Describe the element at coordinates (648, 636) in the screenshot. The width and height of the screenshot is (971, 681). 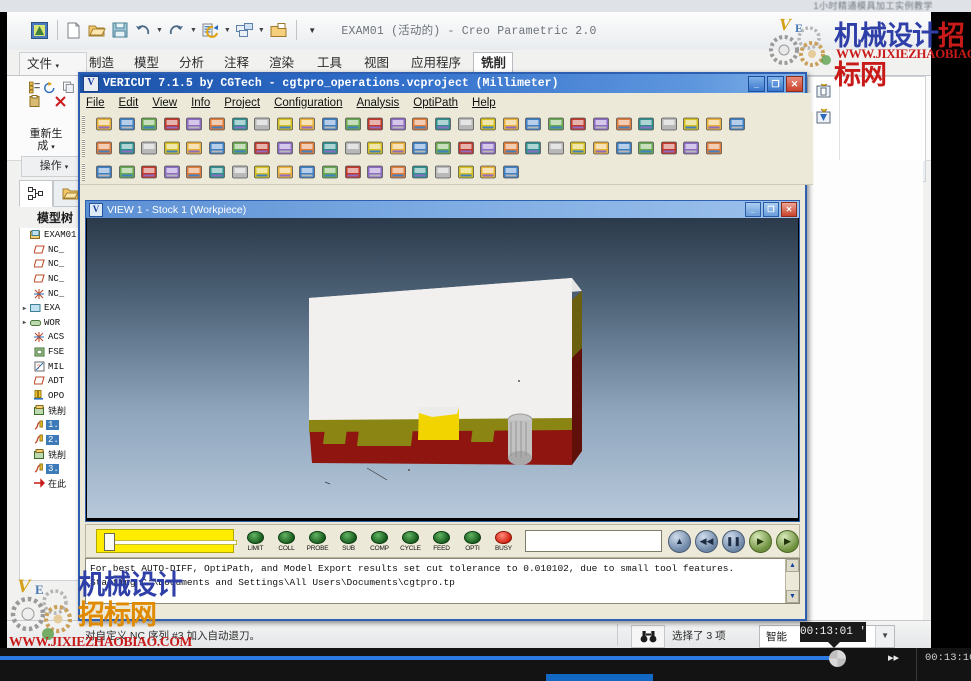
I see `binoculars-icon` at that location.